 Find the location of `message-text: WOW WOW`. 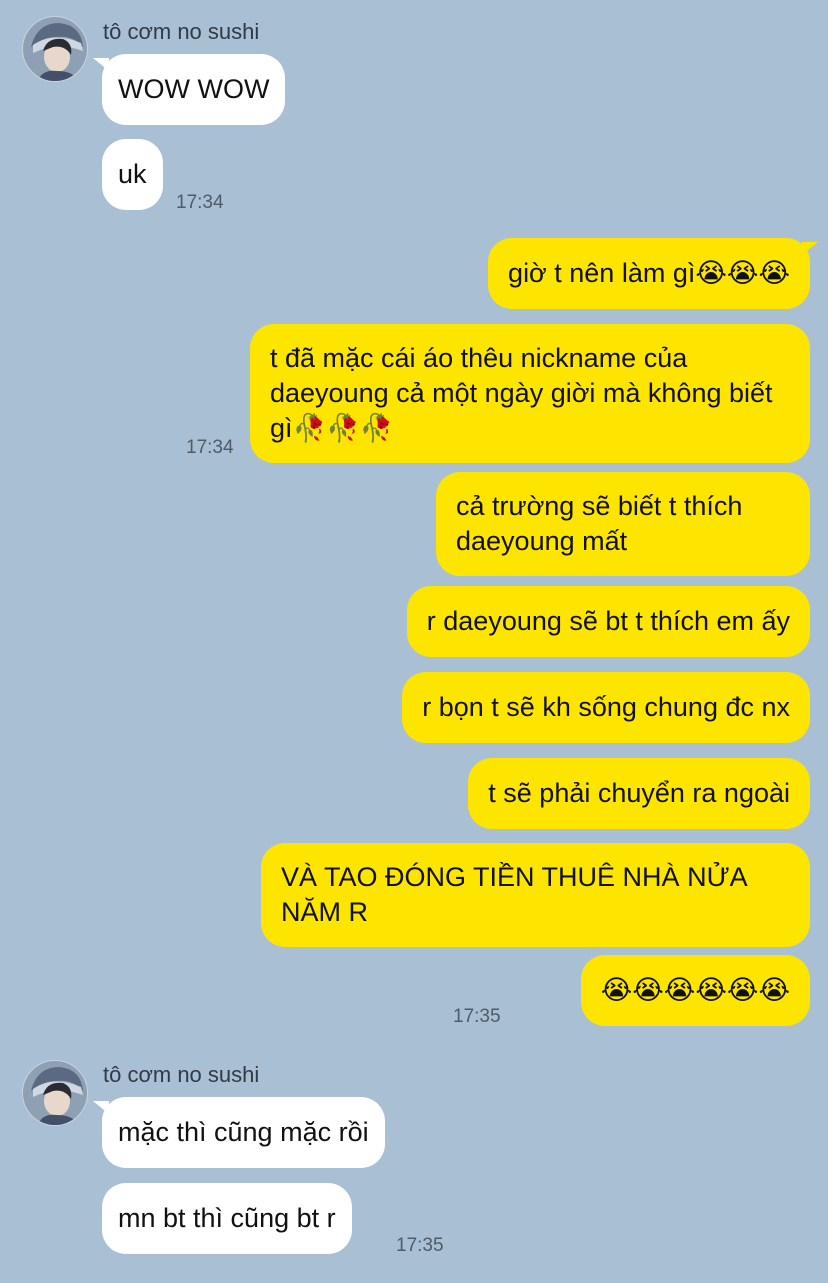

message-text: WOW WOW is located at coordinates (194, 89).